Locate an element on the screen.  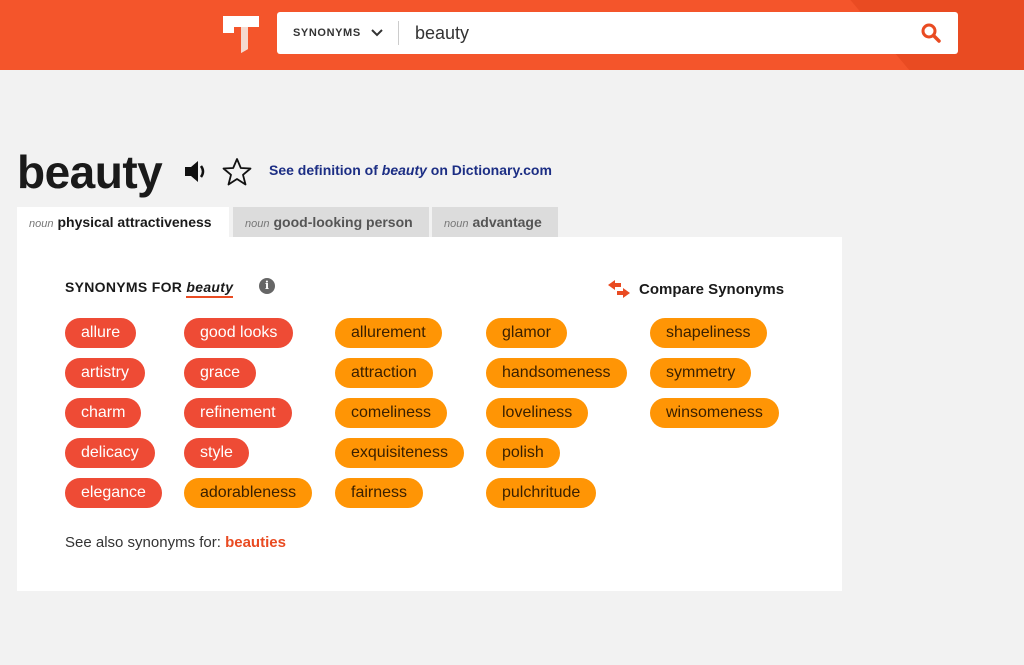
synonym-pill: handsomeness is located at coordinates (556, 373).